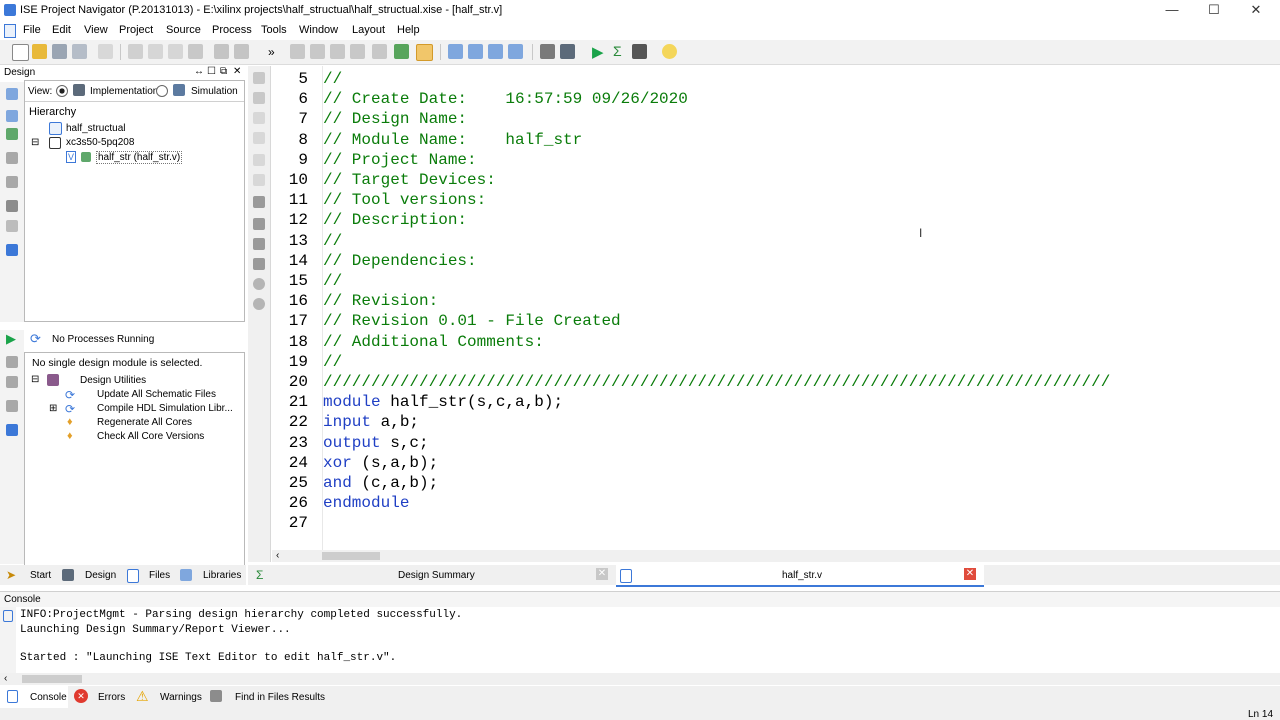 The height and width of the screenshot is (720, 1280). Describe the element at coordinates (12, 94) in the screenshot. I see `new-source-icon` at that location.